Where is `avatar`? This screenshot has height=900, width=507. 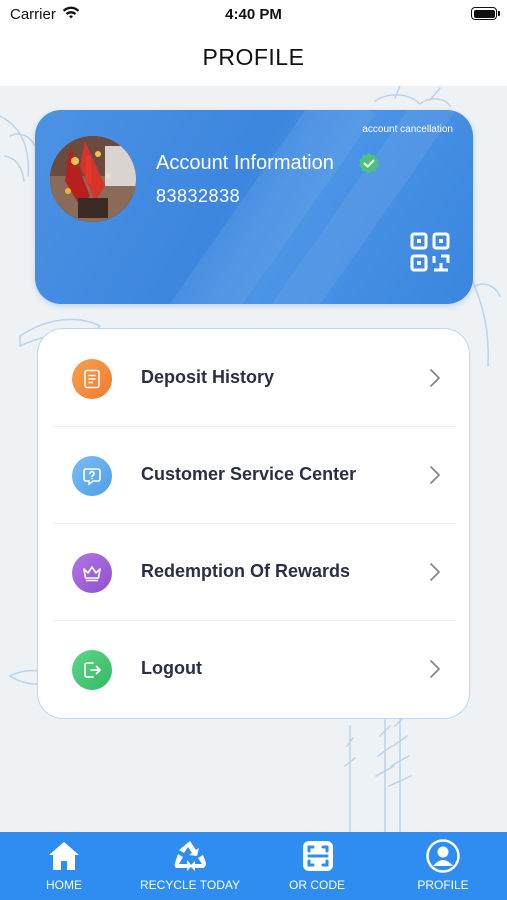
avatar is located at coordinates (93, 179).